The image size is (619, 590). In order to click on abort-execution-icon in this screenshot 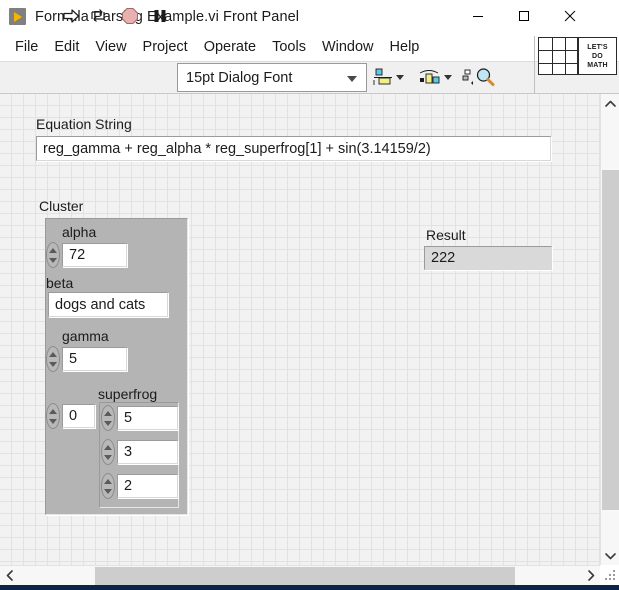, I will do `click(130, 16)`.